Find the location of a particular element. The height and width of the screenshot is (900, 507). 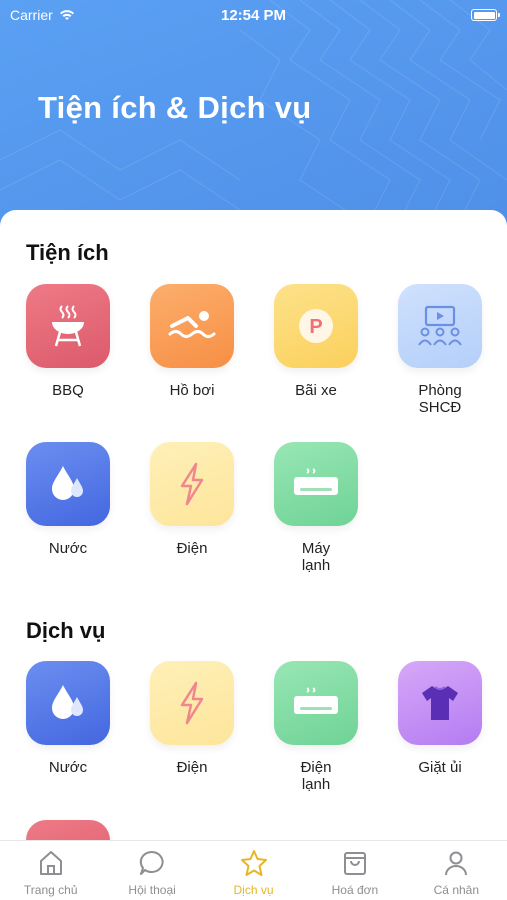

utility-pool: Hồ bơi is located at coordinates (192, 341).